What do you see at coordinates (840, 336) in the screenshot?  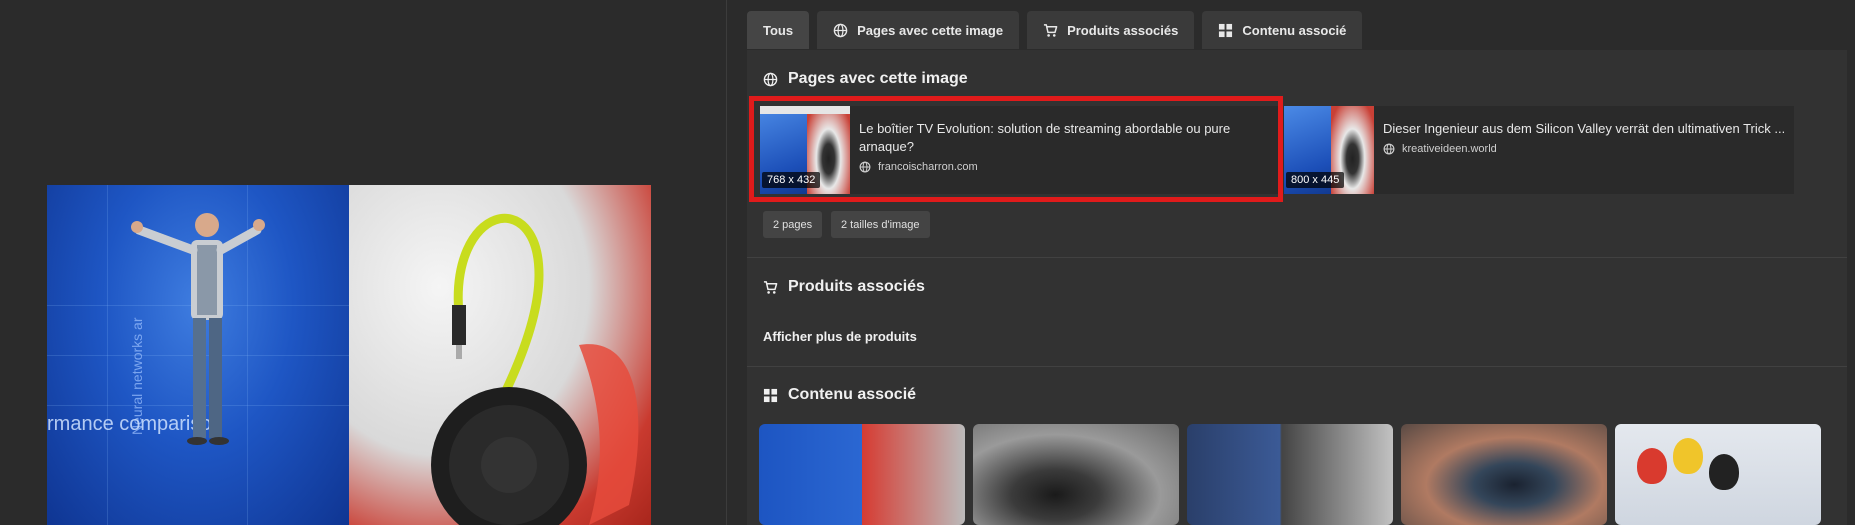 I see `show-more-products-link: Afficher plus de produits` at bounding box center [840, 336].